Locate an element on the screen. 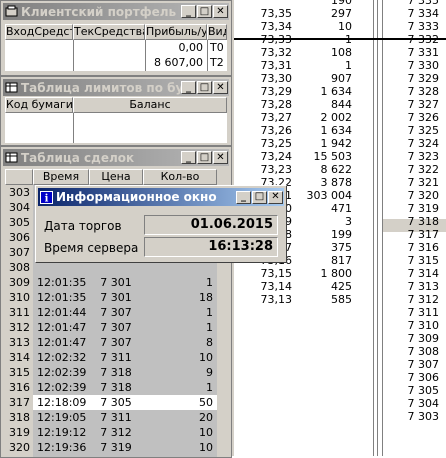 Image resolution: width=446 pixels, height=458 pixels. ladder-right-price: 7 319 is located at coordinates (411, 208).